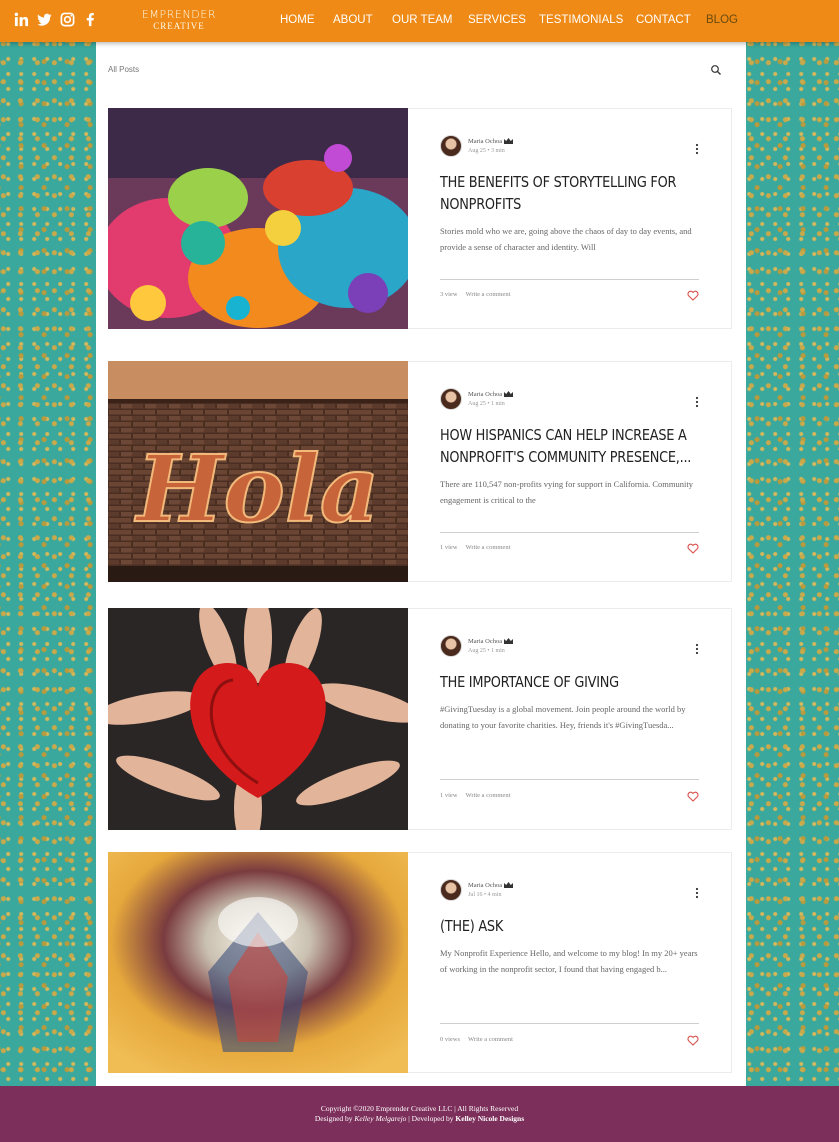  Describe the element at coordinates (485, 895) in the screenshot. I see `post-meta: Jul 16 • 4 min` at that location.